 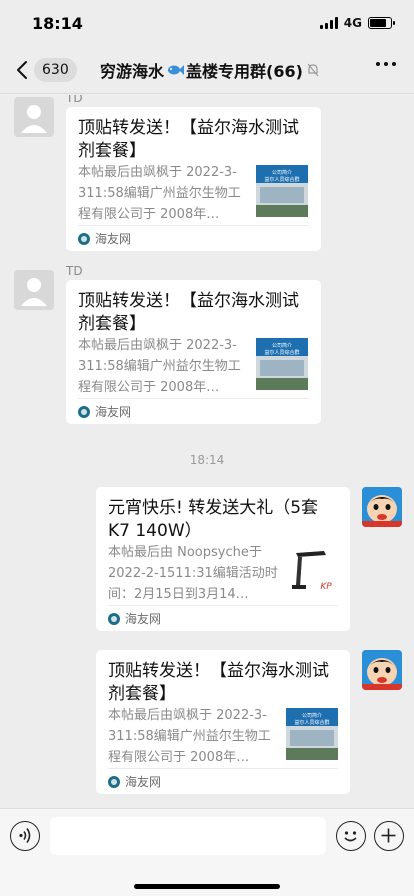 What do you see at coordinates (132, 71) in the screenshot?
I see `chat-title-part1: 穷游海水` at bounding box center [132, 71].